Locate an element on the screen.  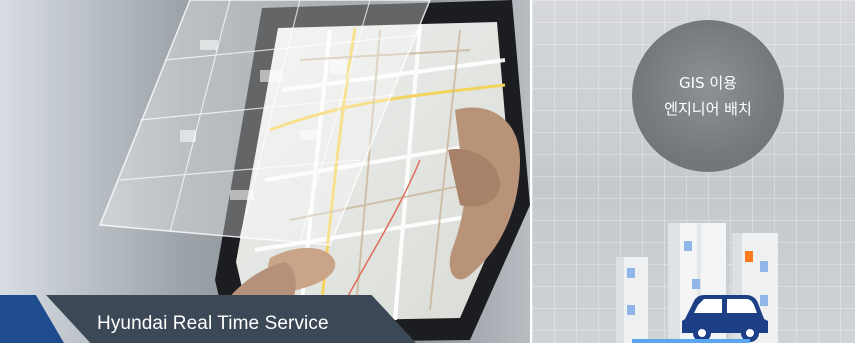
gis-bubble-line2: 엔지니어 배치 is located at coordinates (708, 109).